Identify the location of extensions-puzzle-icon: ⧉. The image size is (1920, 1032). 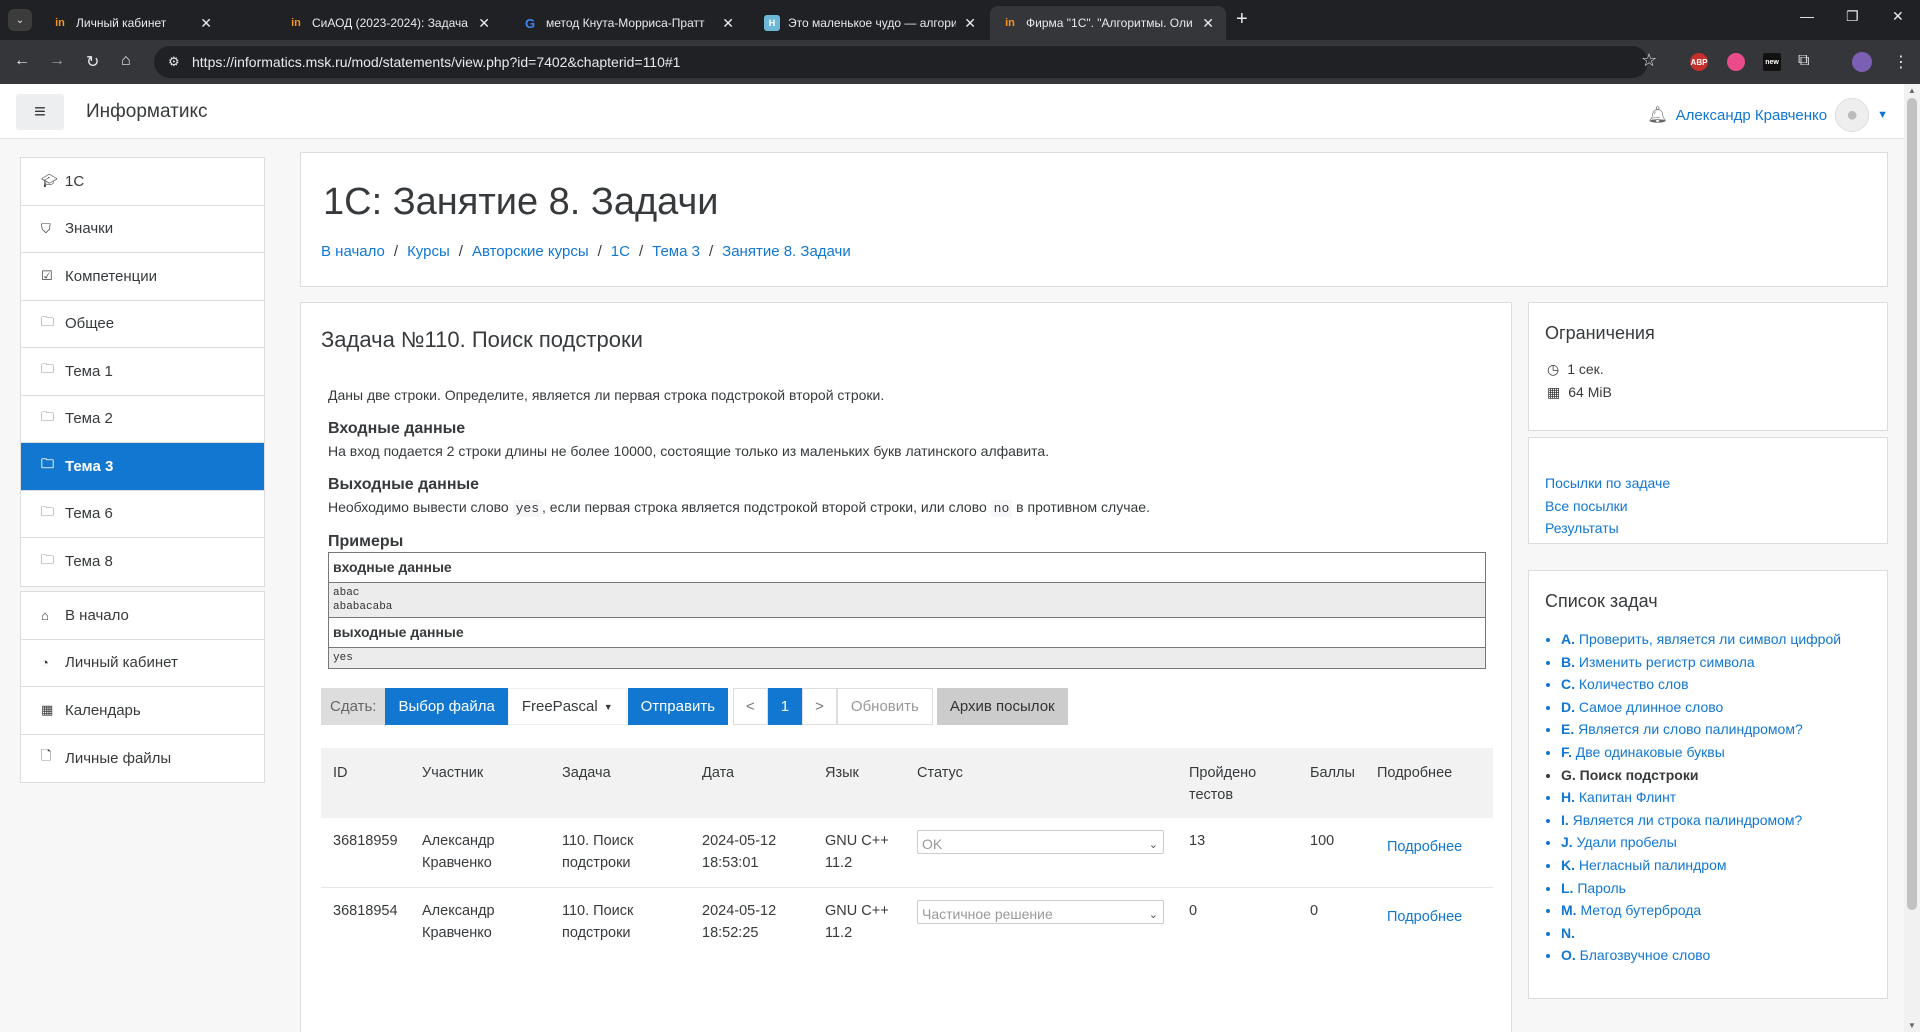
(1803, 61).